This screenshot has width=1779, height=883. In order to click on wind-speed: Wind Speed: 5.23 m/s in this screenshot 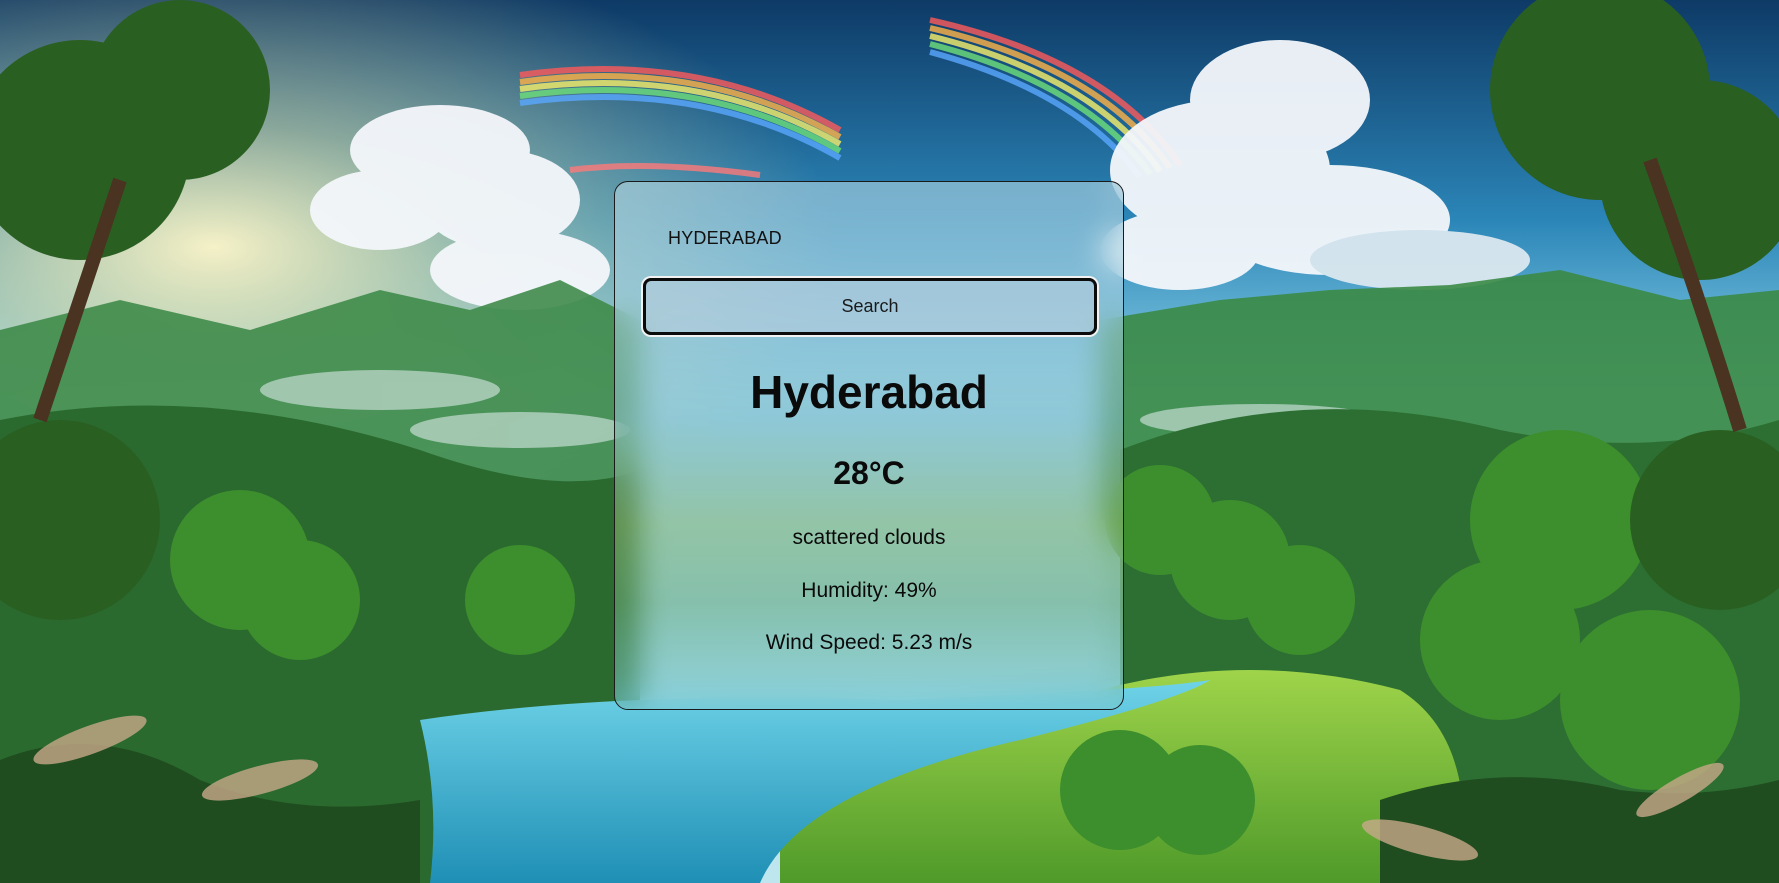, I will do `click(869, 642)`.